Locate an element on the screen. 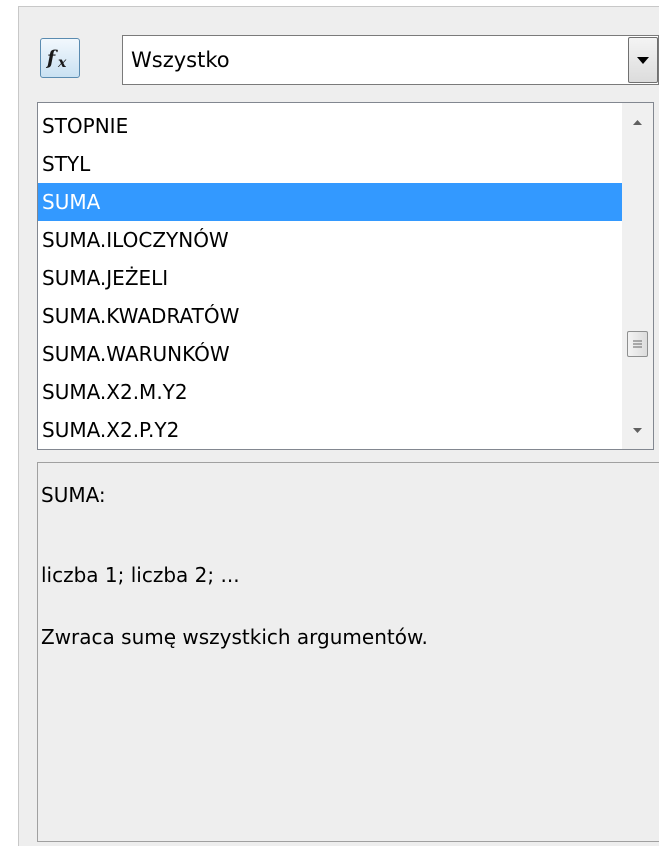  function-list-item: SUMA.WARUNKÓW is located at coordinates (330, 354).